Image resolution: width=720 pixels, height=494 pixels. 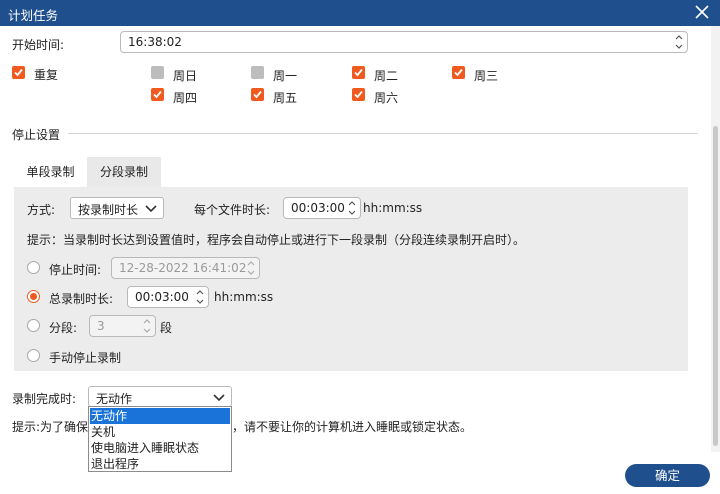 I want to click on total-duration-label: 总录制时长:, so click(x=81, y=299).